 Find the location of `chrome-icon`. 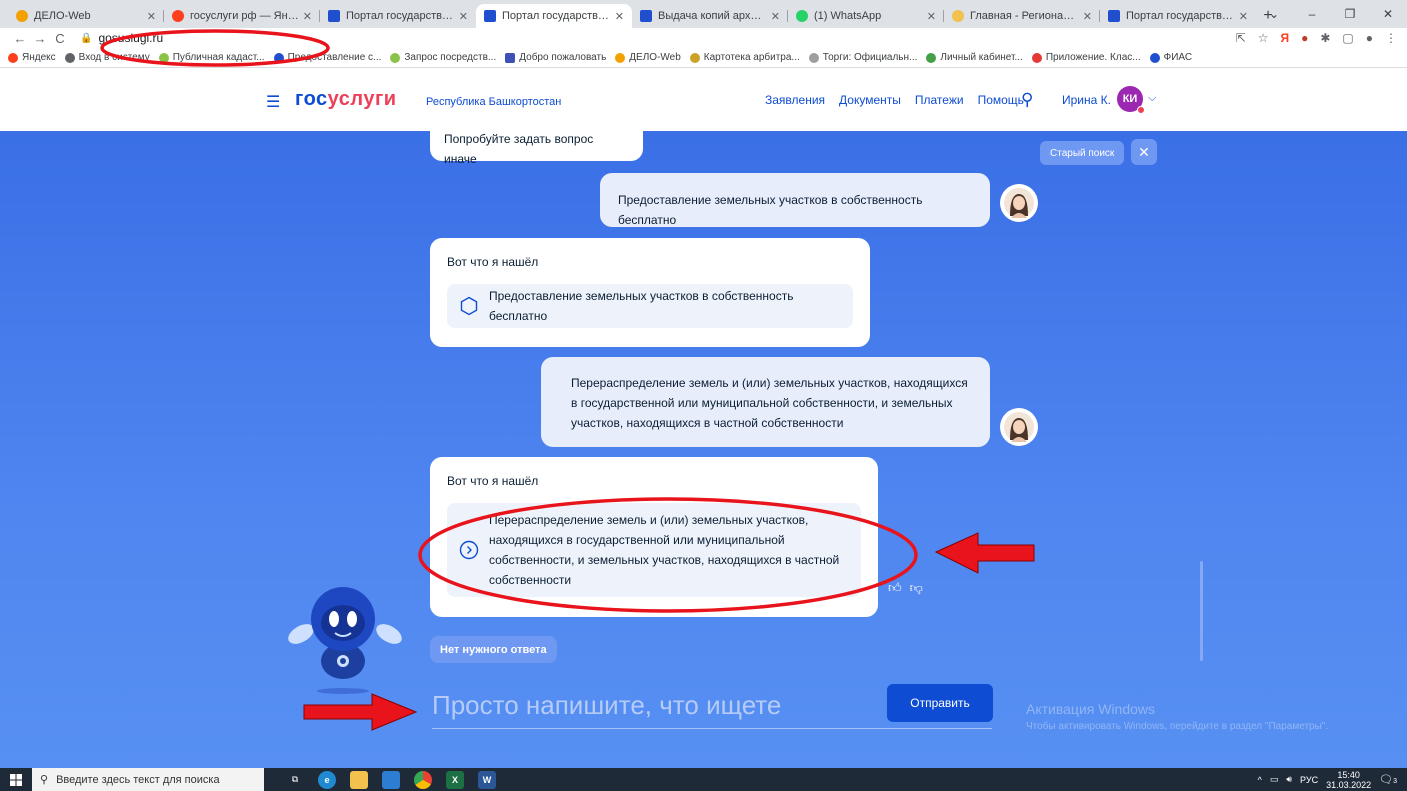

chrome-icon is located at coordinates (423, 779).